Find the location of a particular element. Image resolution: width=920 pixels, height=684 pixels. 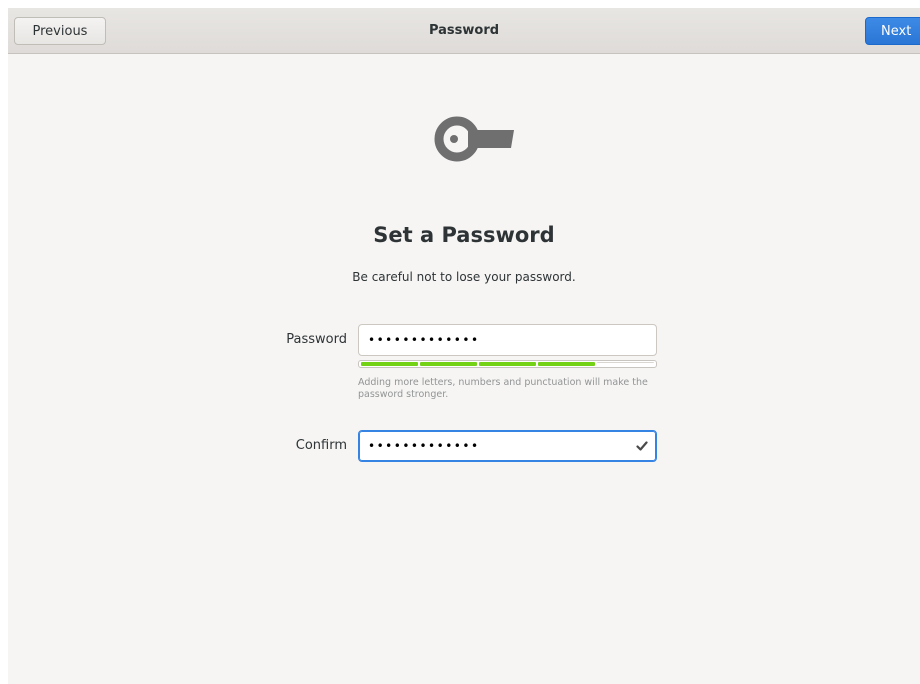

previous-button-label: Previous is located at coordinates (60, 31).